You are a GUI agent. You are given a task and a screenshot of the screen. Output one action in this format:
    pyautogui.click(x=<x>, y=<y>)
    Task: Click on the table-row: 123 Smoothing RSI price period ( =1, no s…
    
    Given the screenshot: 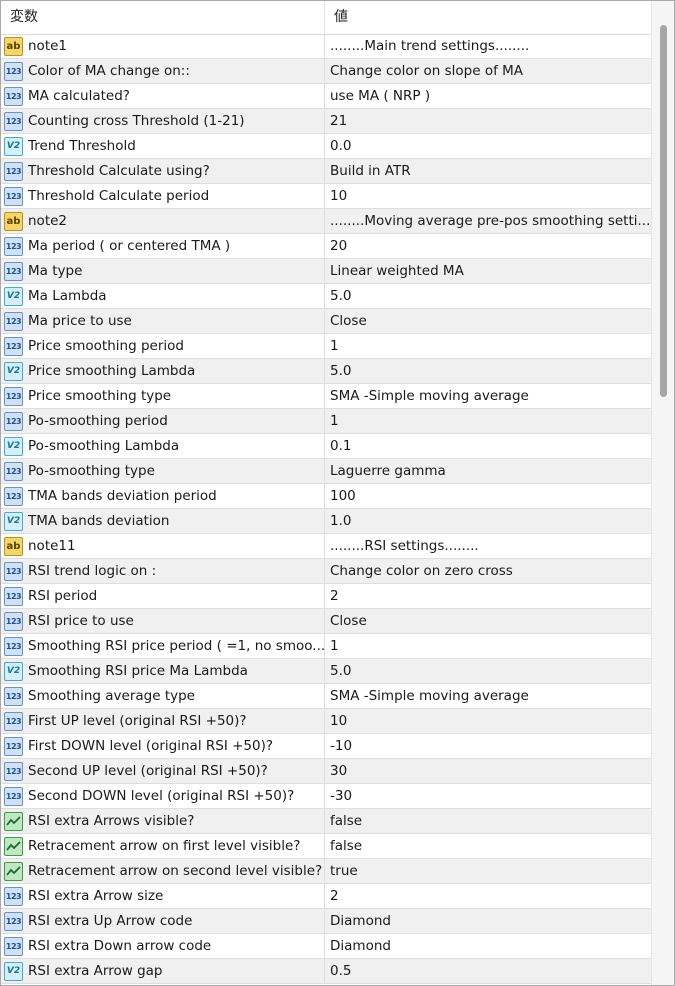 What is the action you would take?
    pyautogui.click(x=326, y=646)
    